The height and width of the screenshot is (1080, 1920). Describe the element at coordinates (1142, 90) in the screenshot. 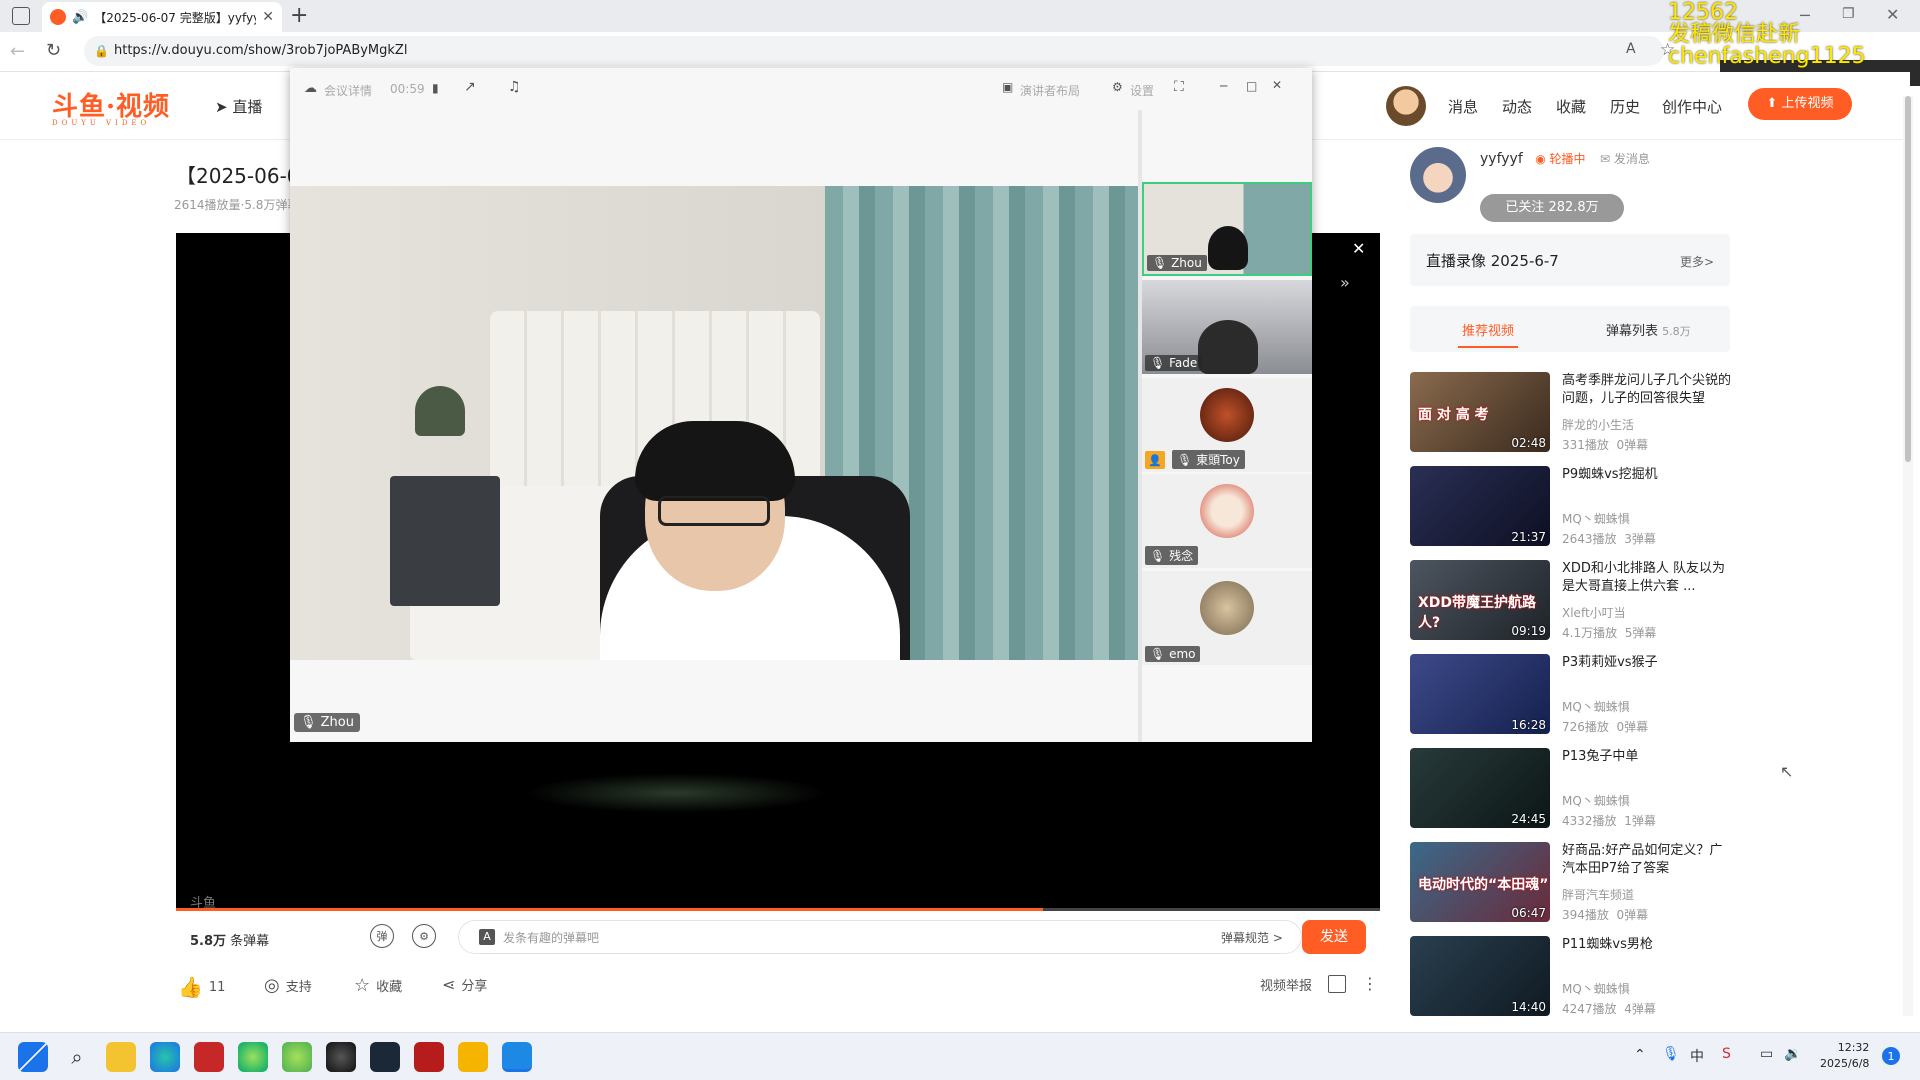

I see `meeting-settings-button: 设置` at that location.